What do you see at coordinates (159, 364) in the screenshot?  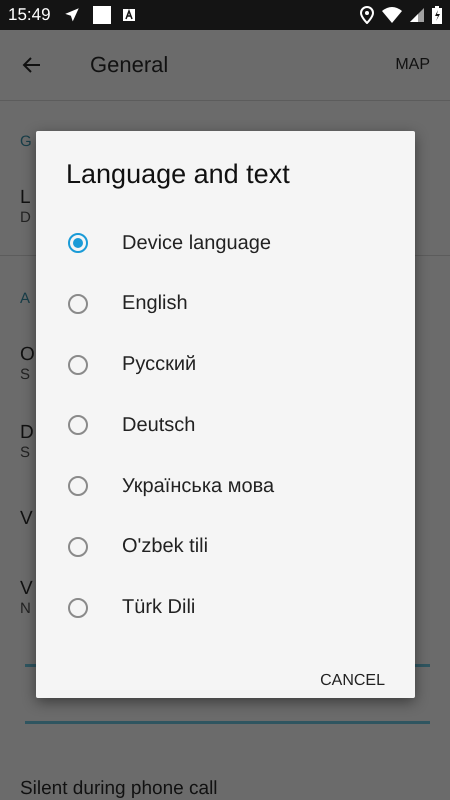 I see `language-option: Русский` at bounding box center [159, 364].